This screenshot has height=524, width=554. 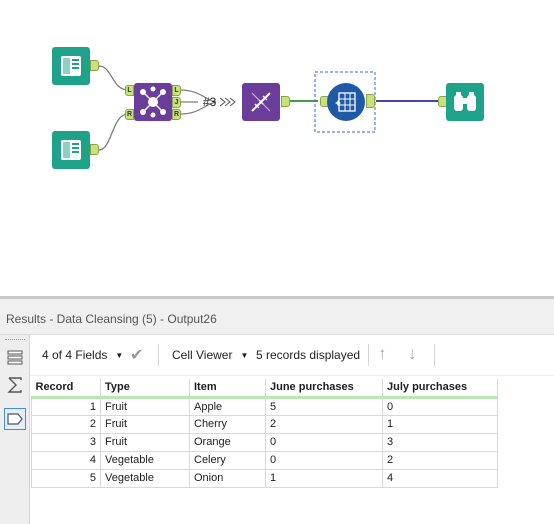 What do you see at coordinates (227, 389) in the screenshot?
I see `column-header-item: Item` at bounding box center [227, 389].